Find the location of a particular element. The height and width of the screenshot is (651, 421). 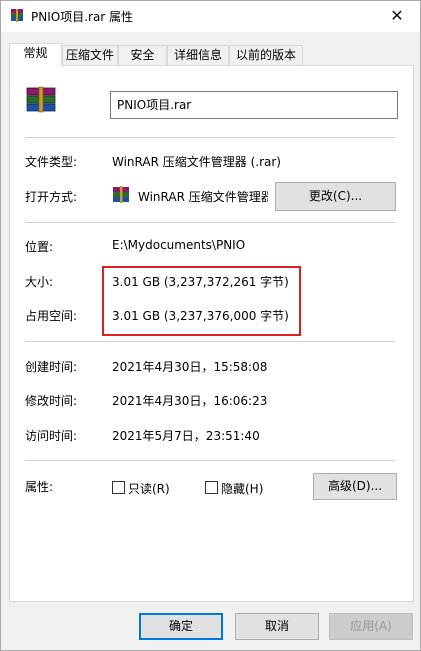

apply-button: 应用(A) is located at coordinates (371, 626).